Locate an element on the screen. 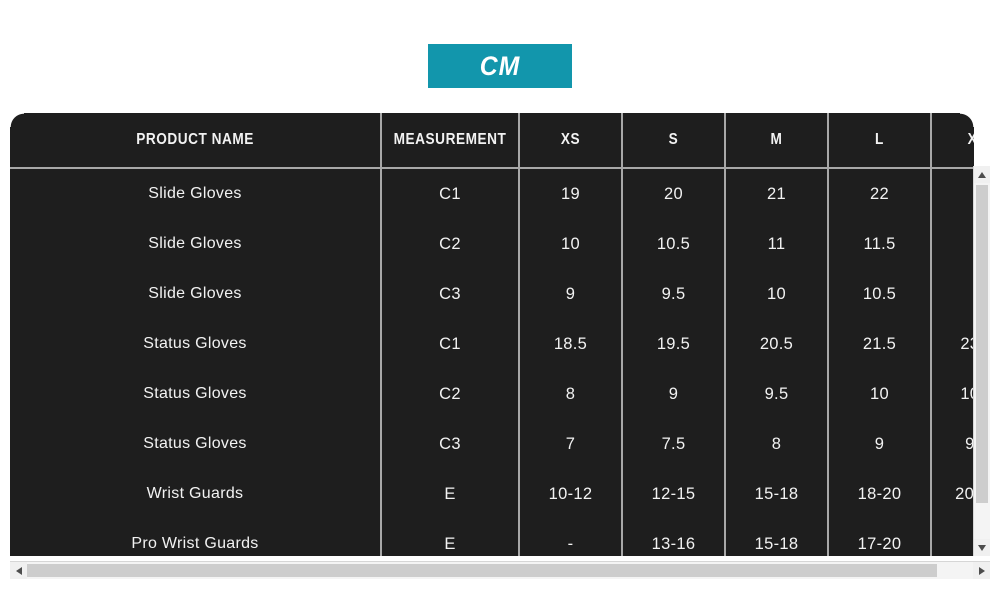 This screenshot has width=1000, height=599. table-row: Pro Wrist Guards E - 13-16 15-18 17-20 - is located at coordinates (492, 537).